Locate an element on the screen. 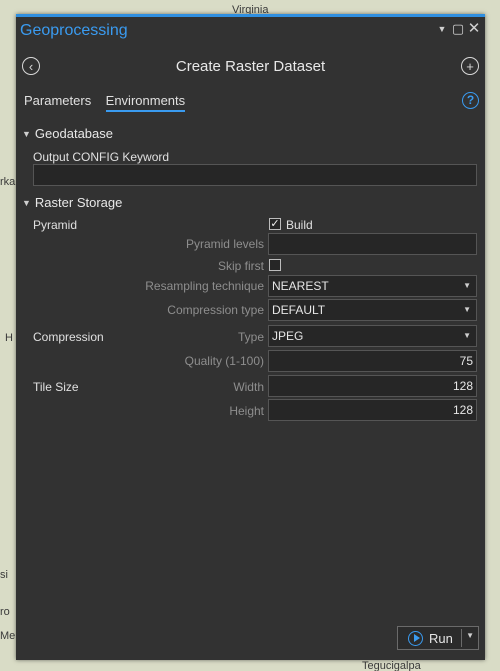  tile-height-input: 128 is located at coordinates (372, 410).